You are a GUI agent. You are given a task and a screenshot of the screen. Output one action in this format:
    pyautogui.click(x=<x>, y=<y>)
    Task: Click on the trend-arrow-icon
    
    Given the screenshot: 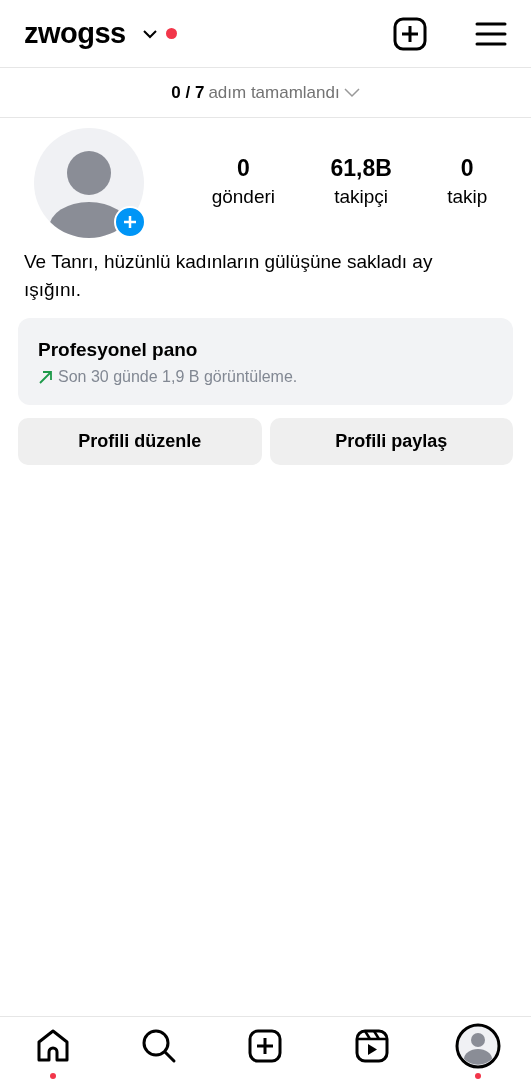 What is the action you would take?
    pyautogui.click(x=46, y=376)
    